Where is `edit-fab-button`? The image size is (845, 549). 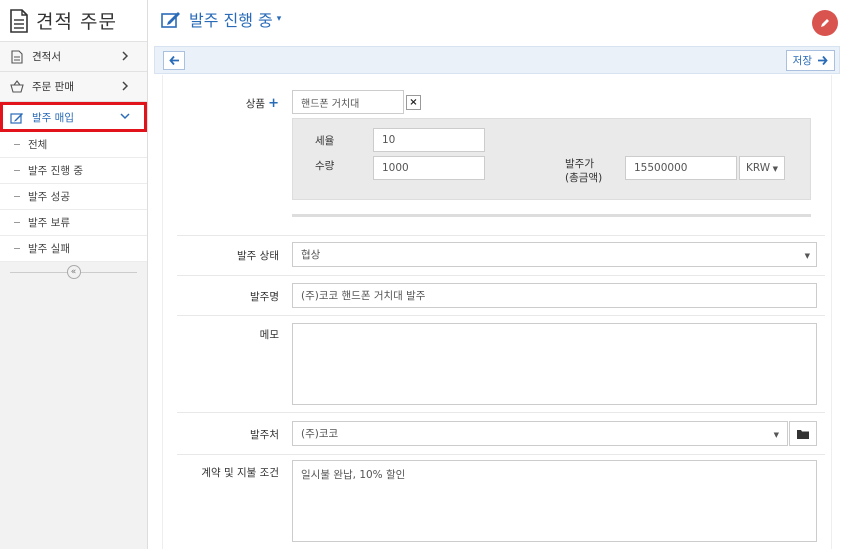
edit-fab-button is located at coordinates (825, 23).